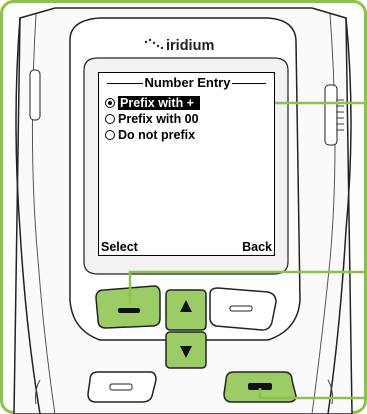  Describe the element at coordinates (257, 247) in the screenshot. I see `softkey-right-label: Back` at that location.